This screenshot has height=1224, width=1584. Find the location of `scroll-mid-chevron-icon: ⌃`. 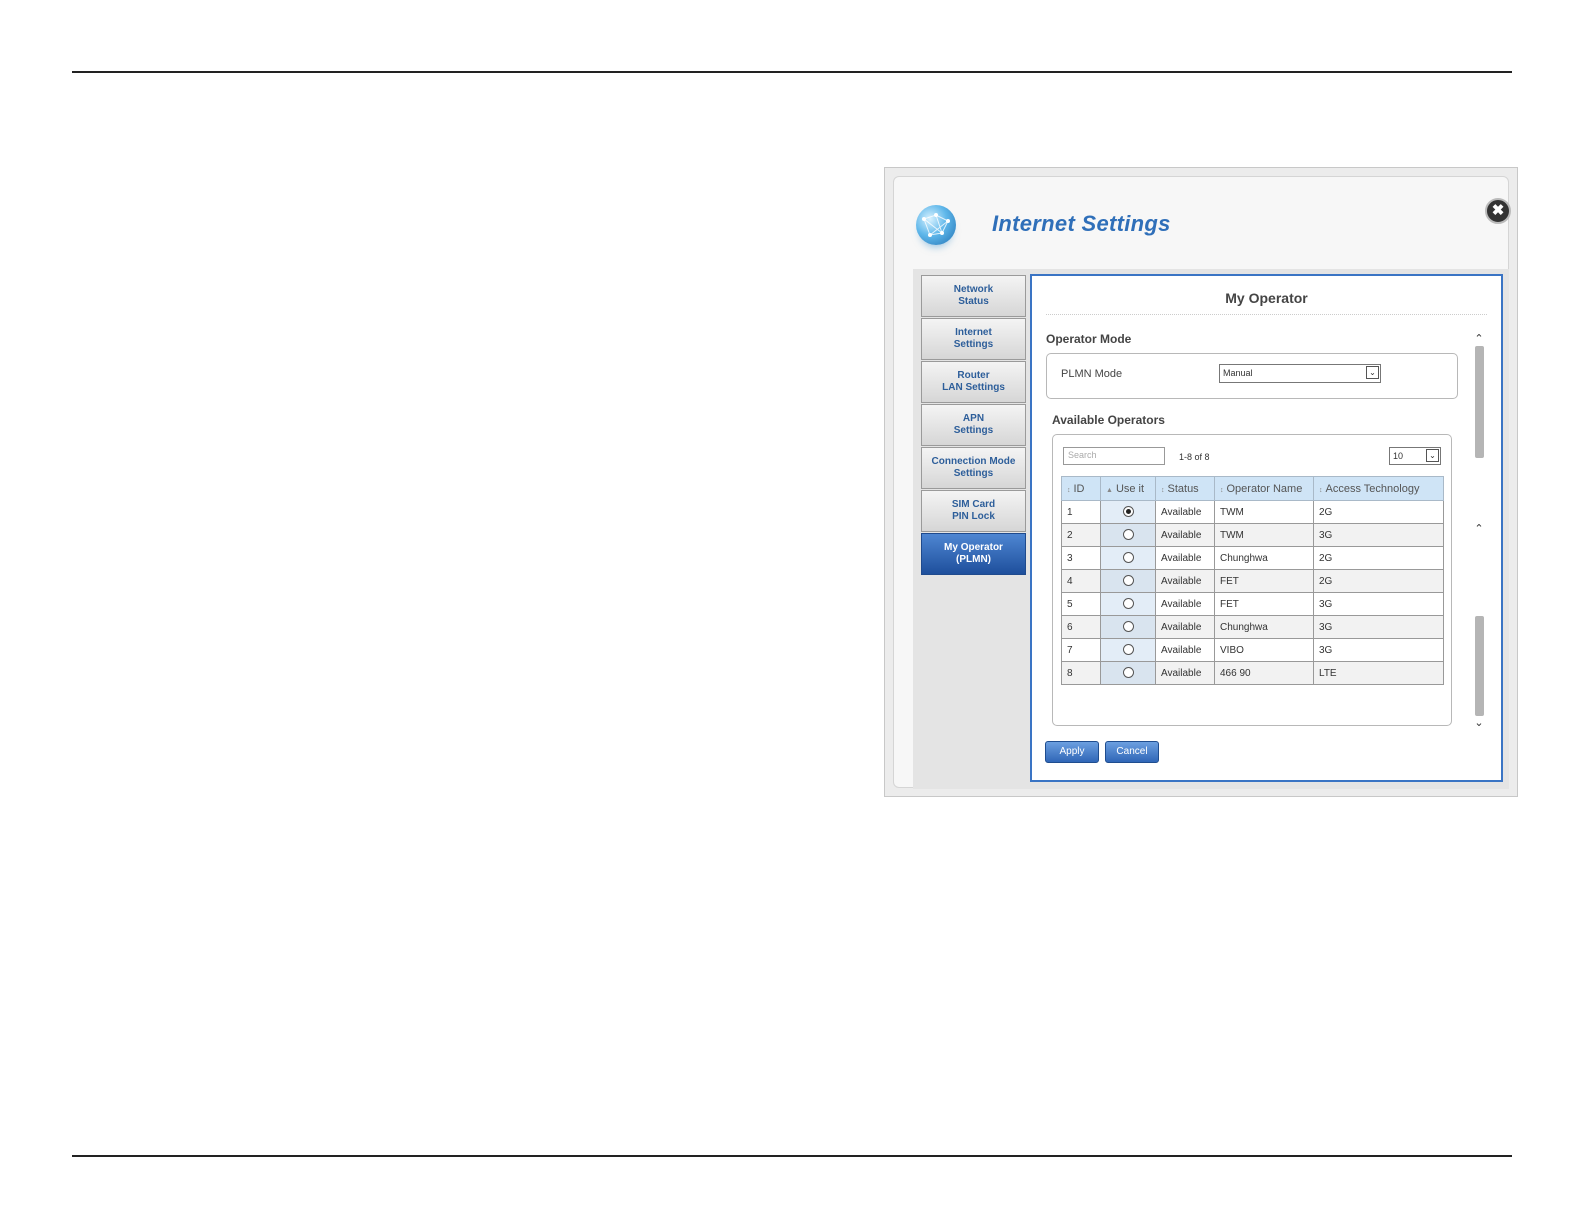

scroll-mid-chevron-icon: ⌃ is located at coordinates (1479, 529).